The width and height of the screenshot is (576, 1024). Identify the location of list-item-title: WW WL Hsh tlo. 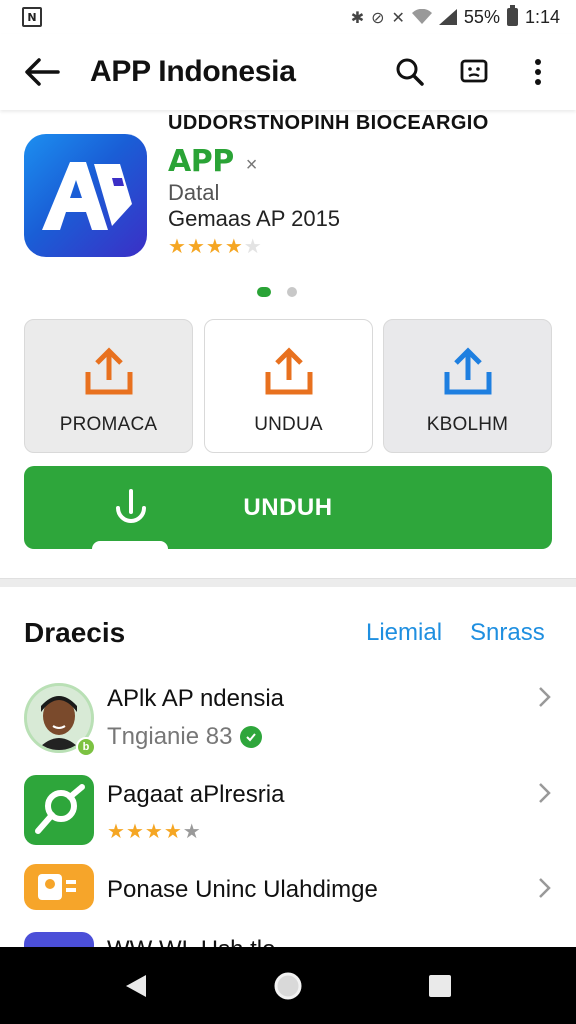
(191, 941).